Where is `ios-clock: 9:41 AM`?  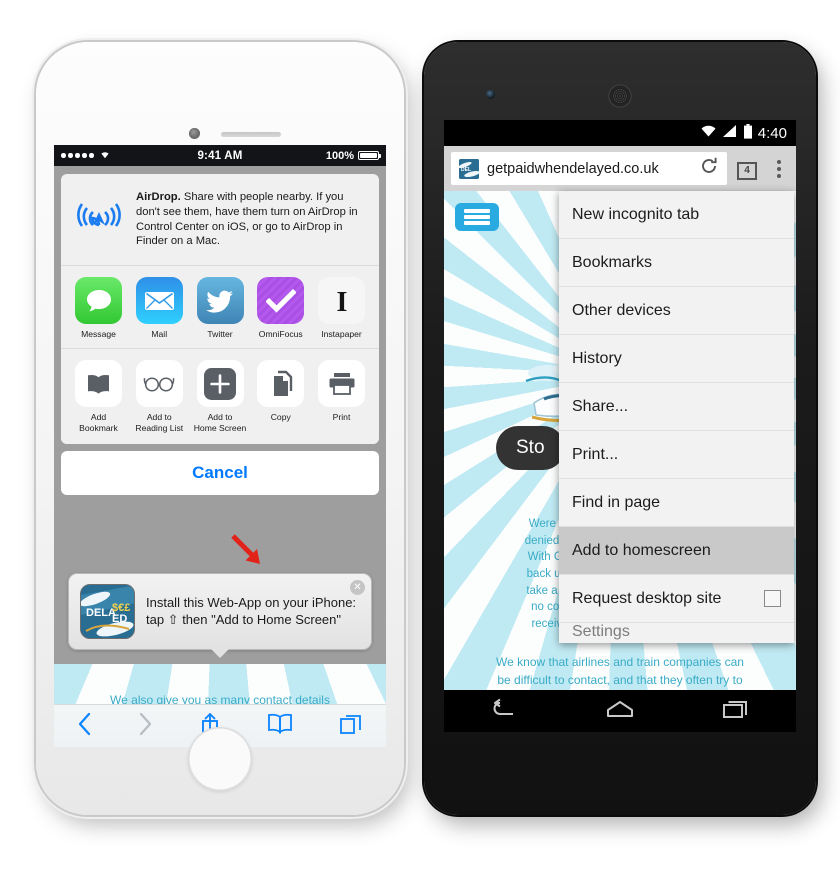 ios-clock: 9:41 AM is located at coordinates (220, 155).